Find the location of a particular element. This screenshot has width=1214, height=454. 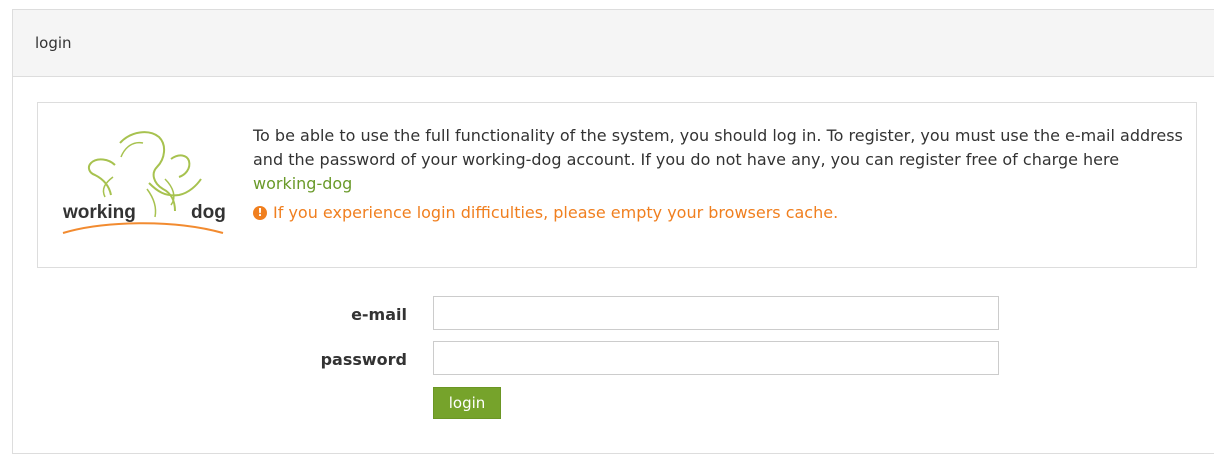

email-row: e-mail is located at coordinates (613, 314).